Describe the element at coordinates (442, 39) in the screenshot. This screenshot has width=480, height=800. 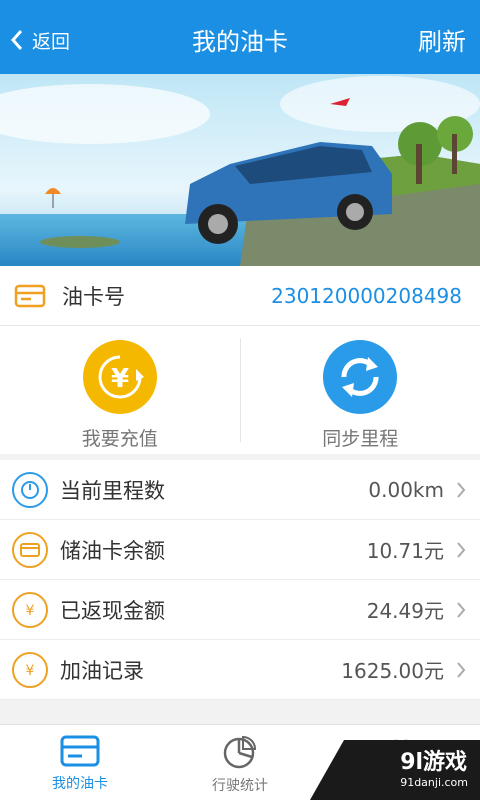
I see `refresh-button: 刷新` at that location.